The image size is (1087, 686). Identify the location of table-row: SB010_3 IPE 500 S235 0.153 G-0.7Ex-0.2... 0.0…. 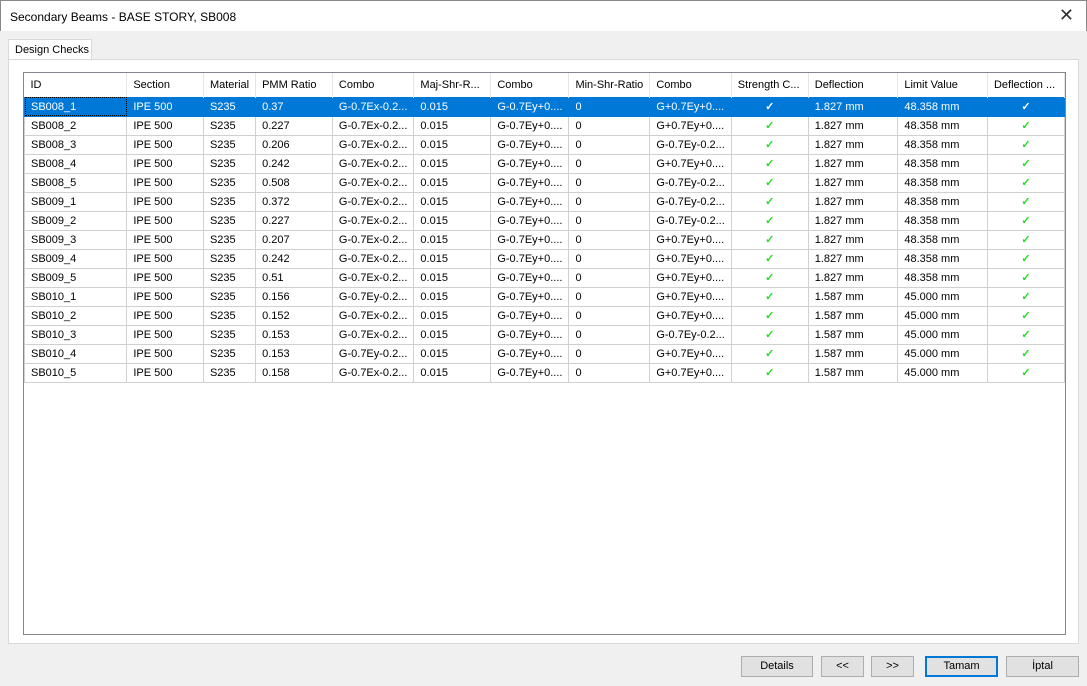
(544, 334).